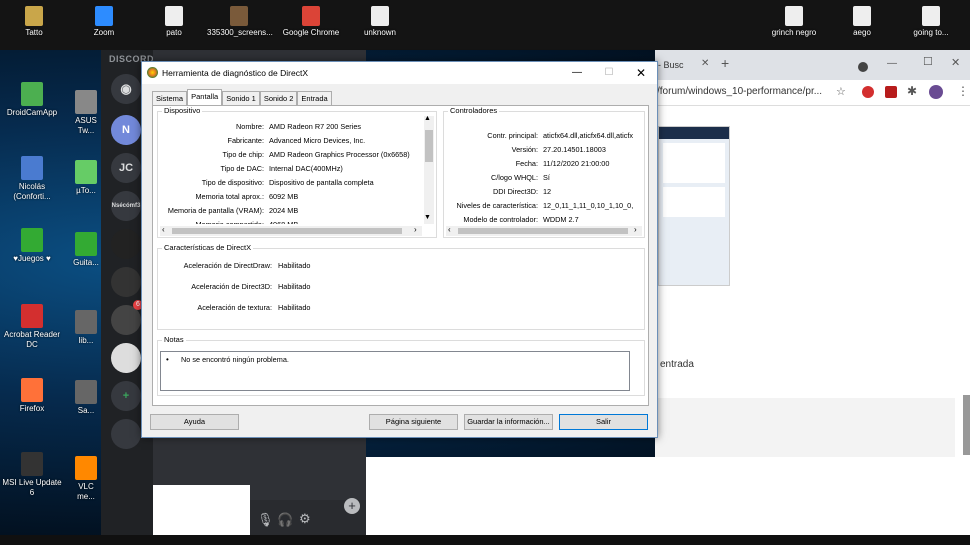 This screenshot has width=970, height=545. Describe the element at coordinates (544, 230) in the screenshot. I see `drivers-hscroll: ‹ ›` at that location.